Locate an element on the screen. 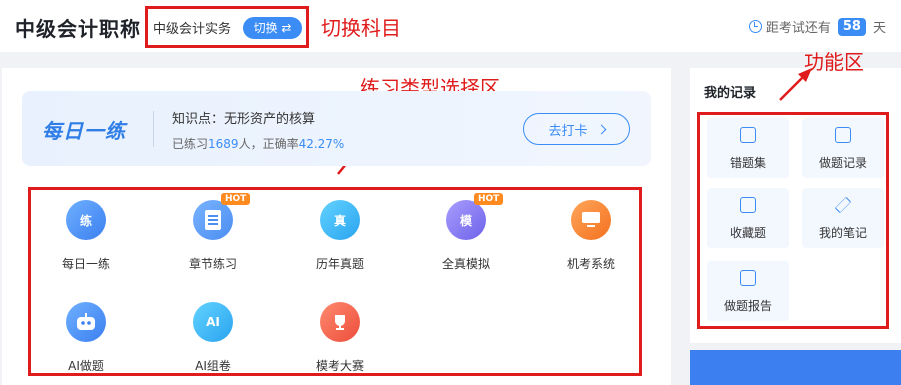  record-tile-notes: 我的笔记 is located at coordinates (843, 218).